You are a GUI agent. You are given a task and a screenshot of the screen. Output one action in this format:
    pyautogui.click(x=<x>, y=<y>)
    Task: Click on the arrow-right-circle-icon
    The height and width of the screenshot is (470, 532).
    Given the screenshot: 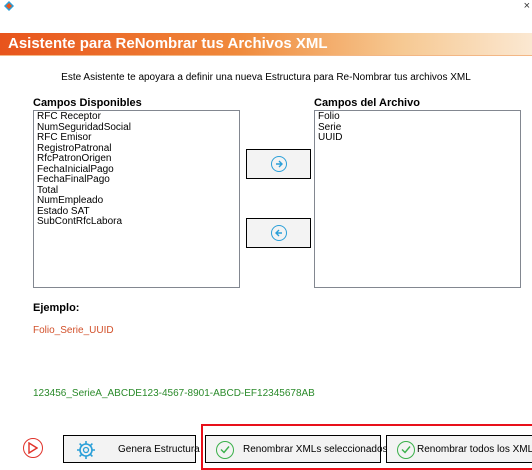 What is the action you would take?
    pyautogui.click(x=279, y=164)
    